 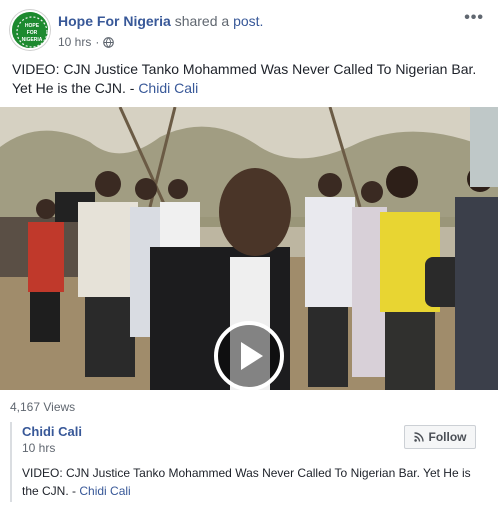 I want to click on avatar-logo: HOPE FOR NIGERIA, so click(x=30, y=30).